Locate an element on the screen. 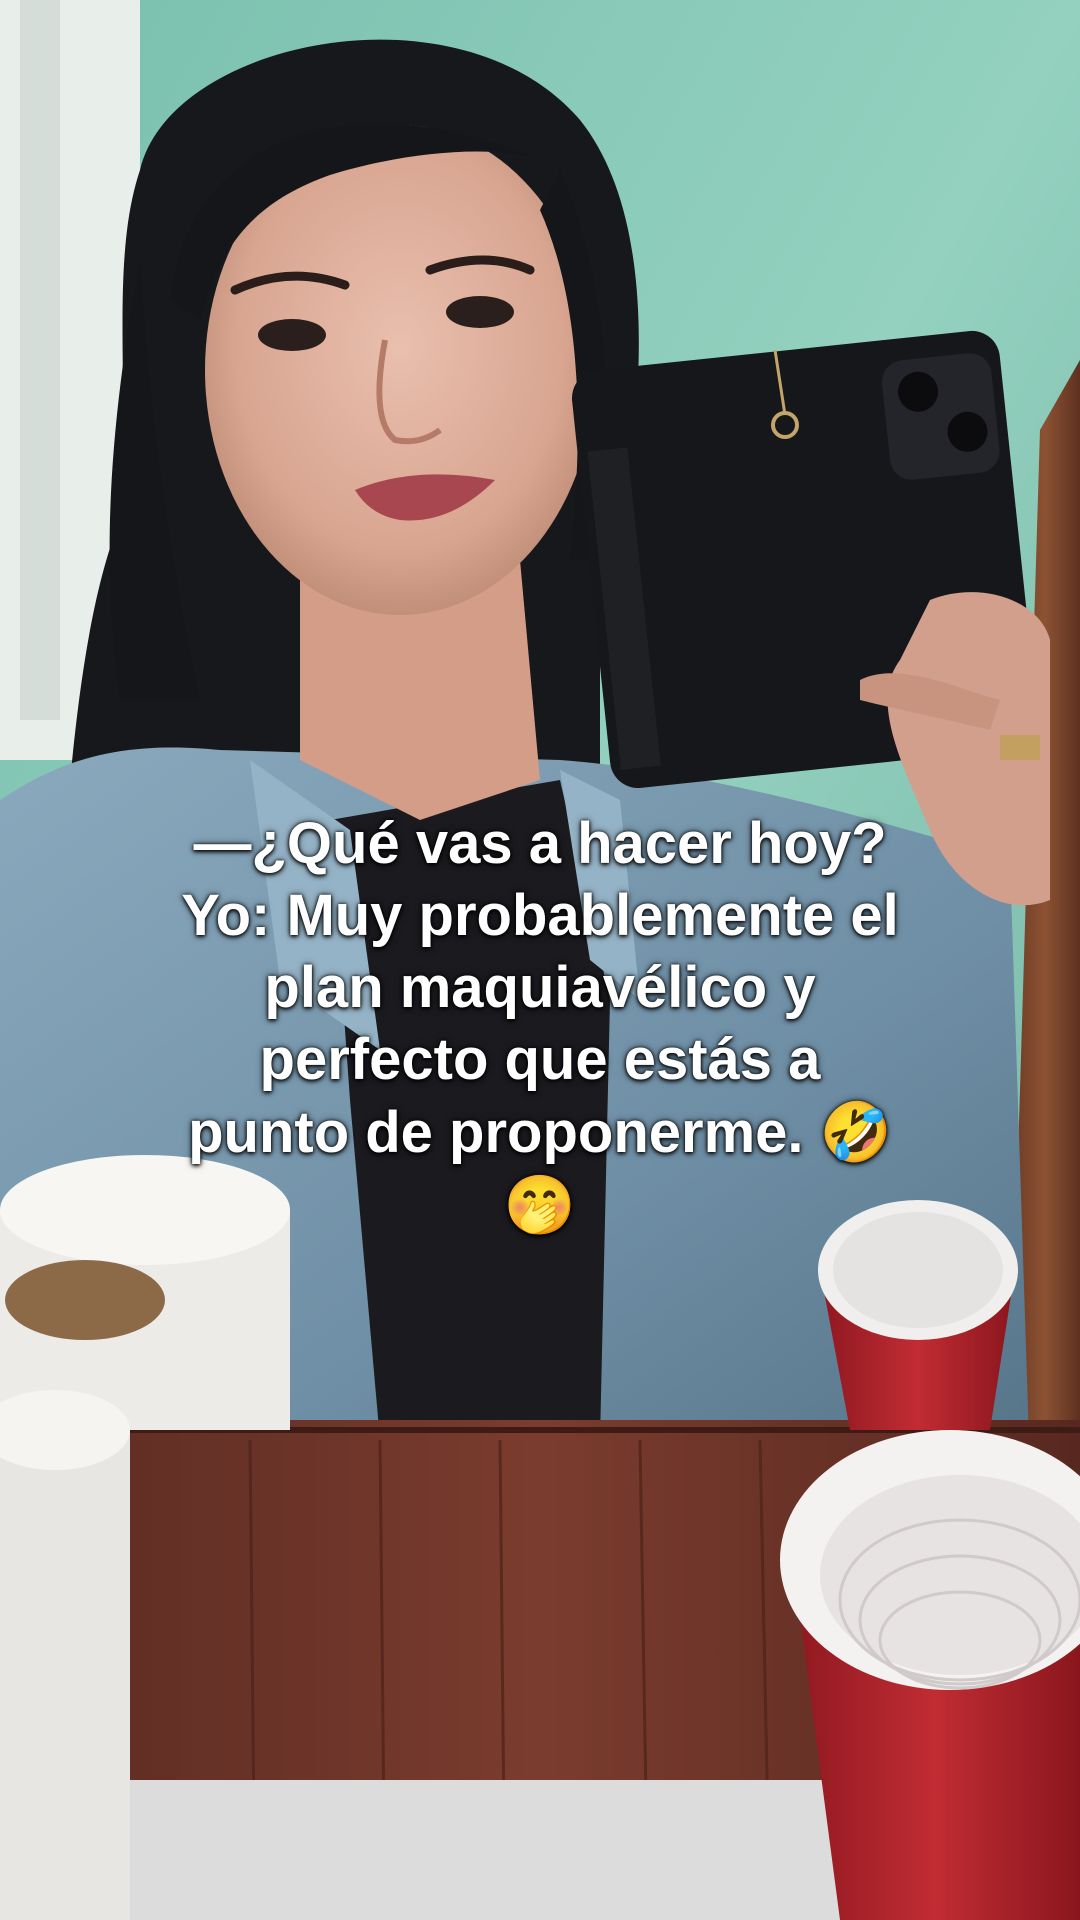 This screenshot has height=1920, width=1080. caption-line-1: —¿Qué vas a hacer hoy? is located at coordinates (540, 843).